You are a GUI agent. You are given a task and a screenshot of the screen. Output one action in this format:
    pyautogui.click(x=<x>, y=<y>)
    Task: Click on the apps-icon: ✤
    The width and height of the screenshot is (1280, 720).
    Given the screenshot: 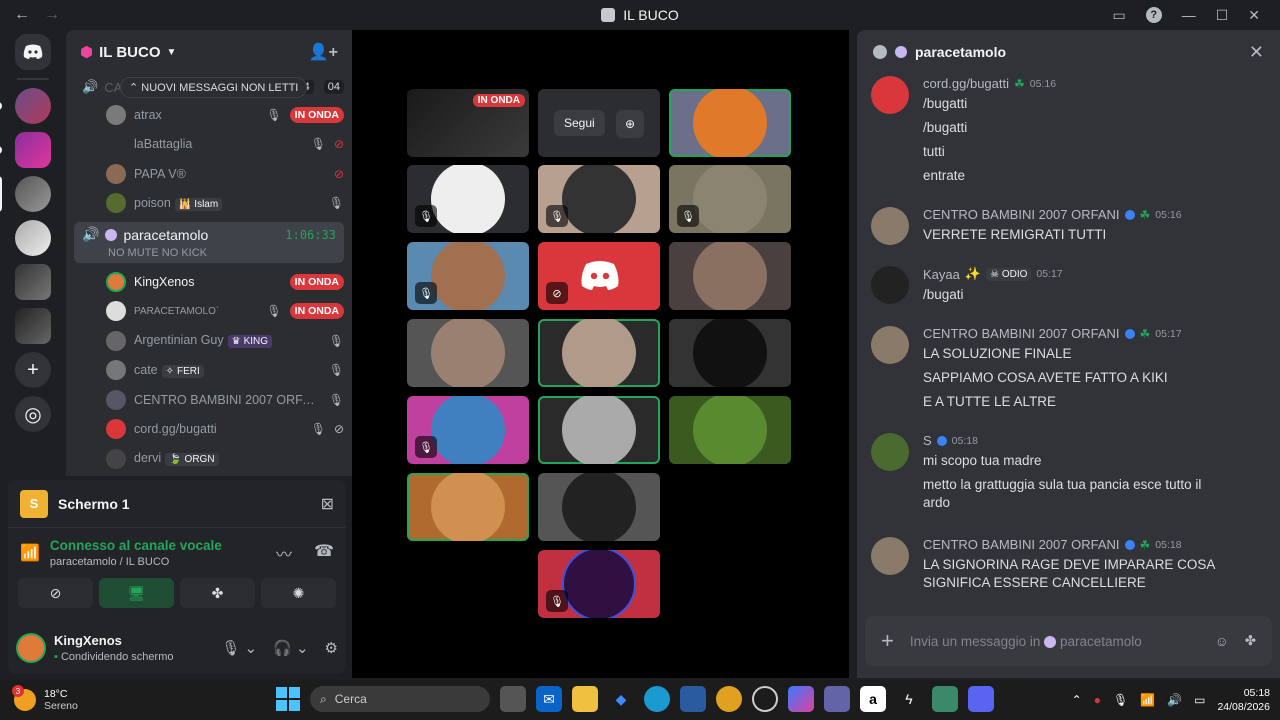 What is the action you would take?
    pyautogui.click(x=1250, y=641)
    